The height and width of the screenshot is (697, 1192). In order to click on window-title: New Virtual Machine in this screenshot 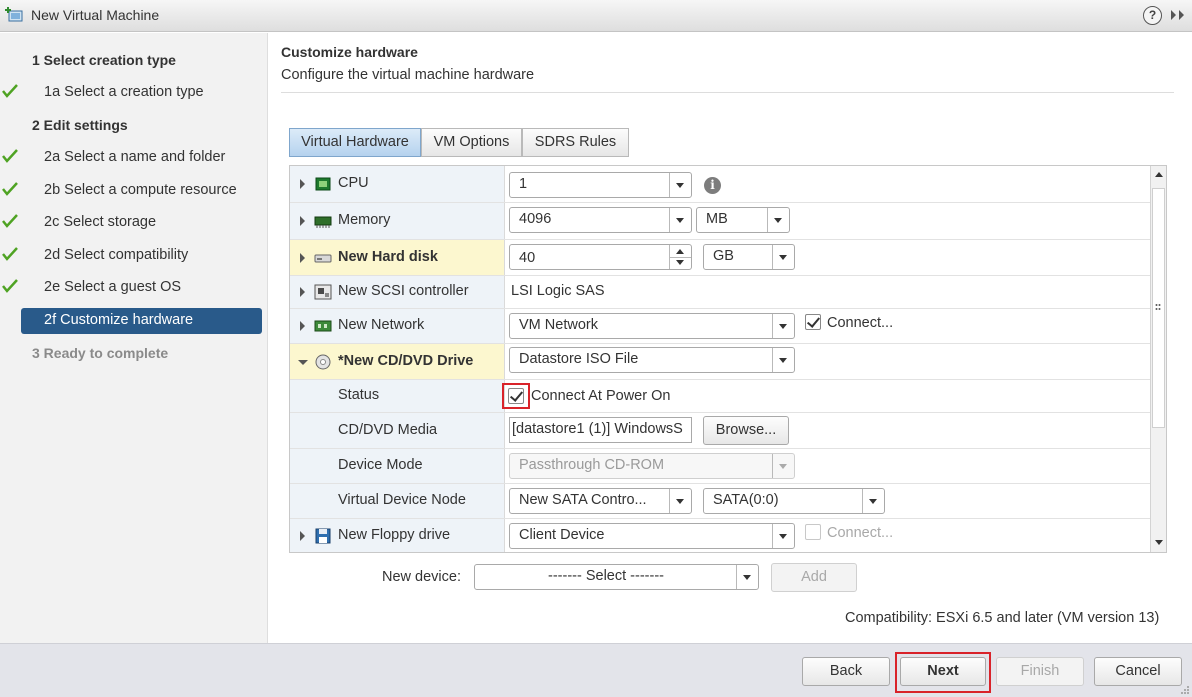, I will do `click(95, 15)`.